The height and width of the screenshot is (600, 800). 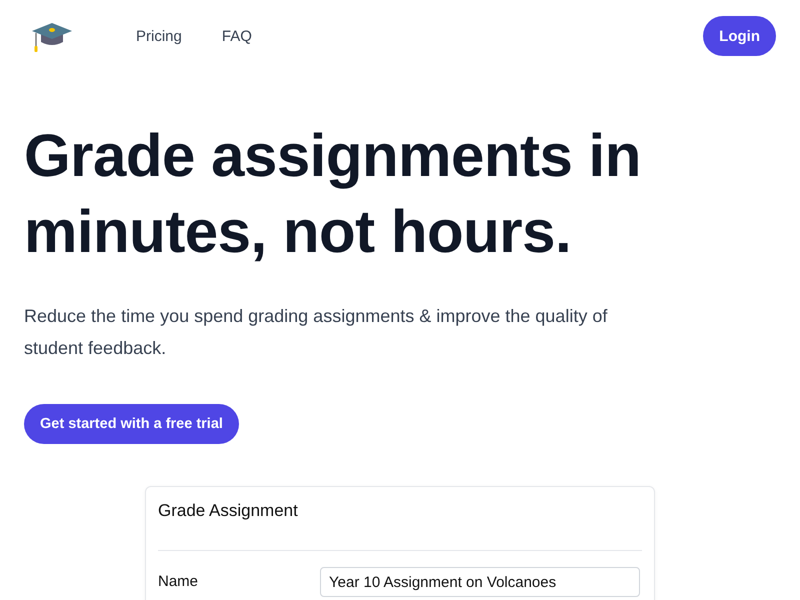 I want to click on card-title: Grade Assignment, so click(x=228, y=511).